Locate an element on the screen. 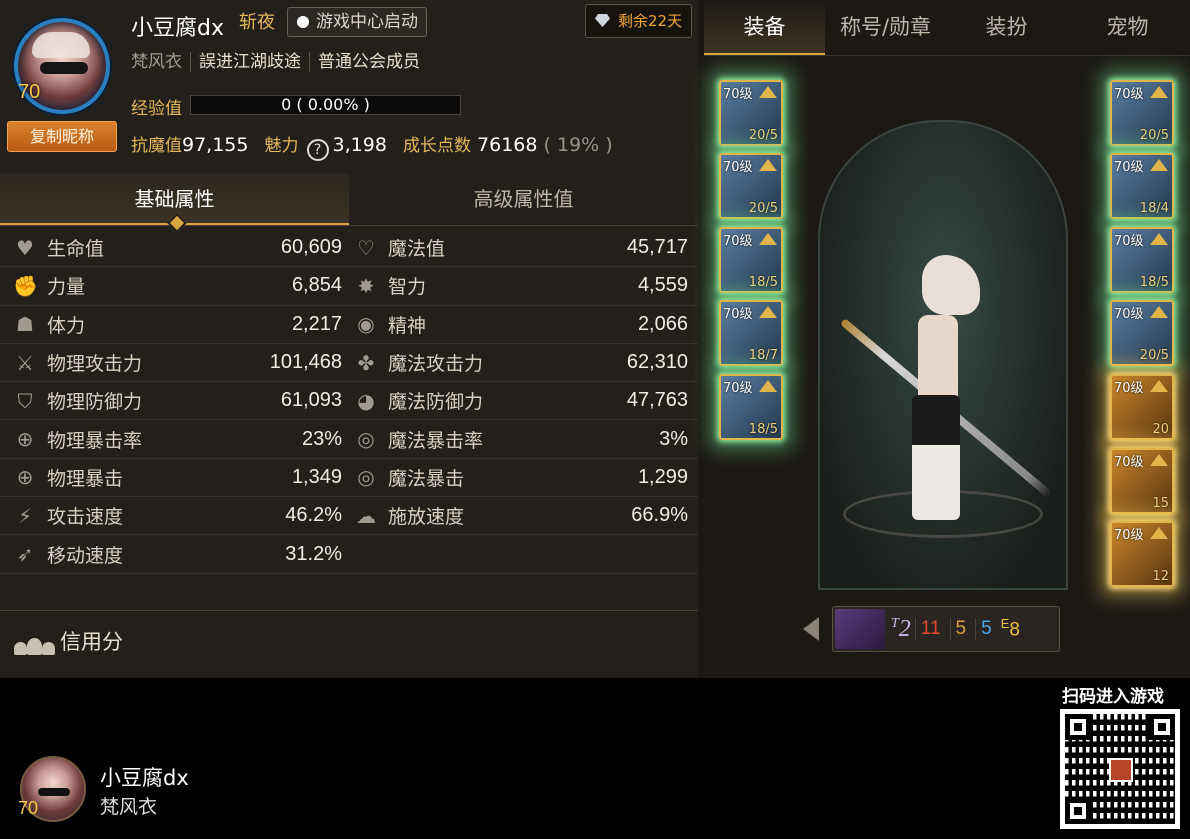  qr-code is located at coordinates (1120, 769).